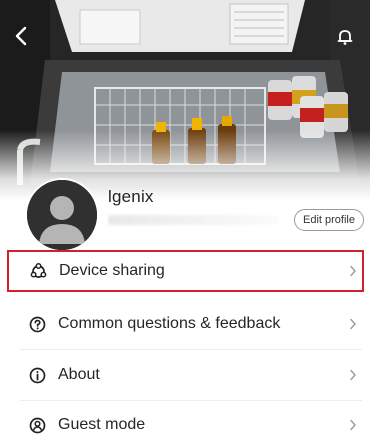 This screenshot has height=447, width=370. What do you see at coordinates (112, 270) in the screenshot?
I see `menu-item-label: Device sharing` at bounding box center [112, 270].